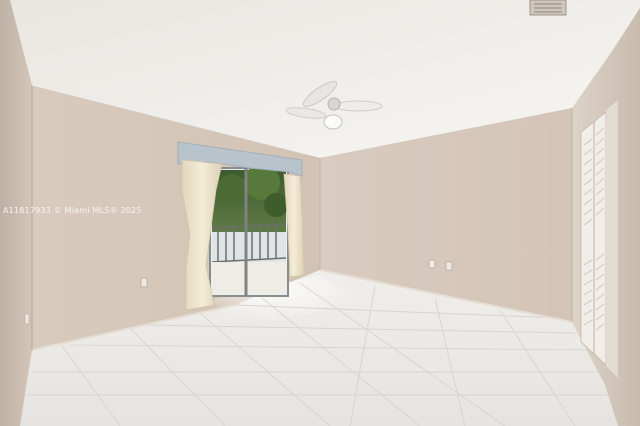 This screenshot has width=640, height=426. Describe the element at coordinates (27, 319) in the screenshot. I see `outlet-left-low` at that location.